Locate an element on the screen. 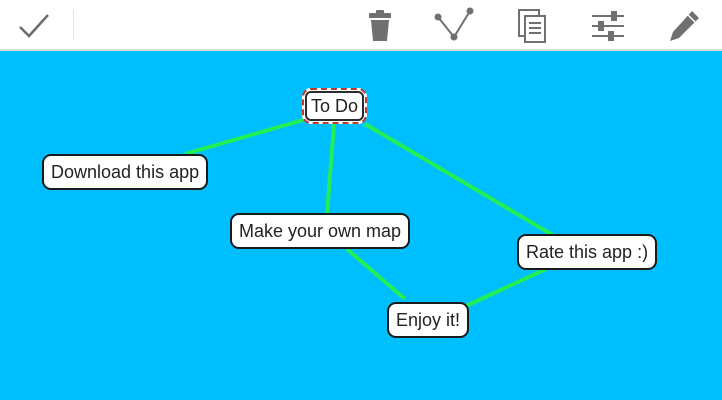 Image resolution: width=722 pixels, height=400 pixels. sliders-icon is located at coordinates (608, 26).